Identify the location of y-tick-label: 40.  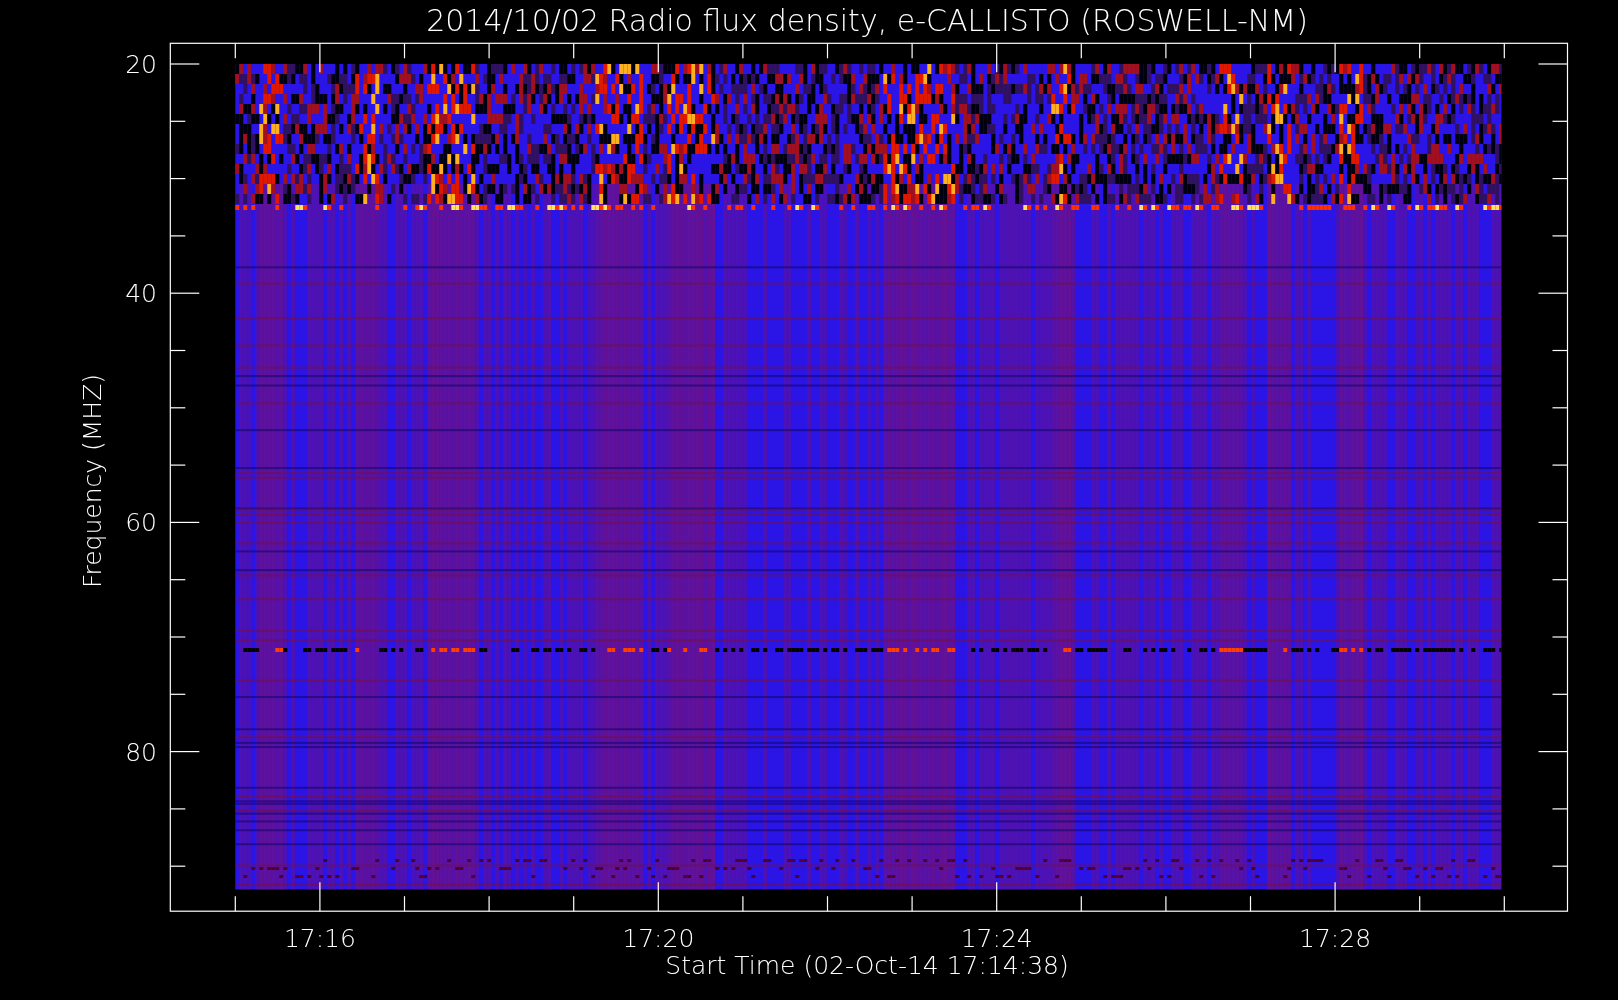
(141, 294).